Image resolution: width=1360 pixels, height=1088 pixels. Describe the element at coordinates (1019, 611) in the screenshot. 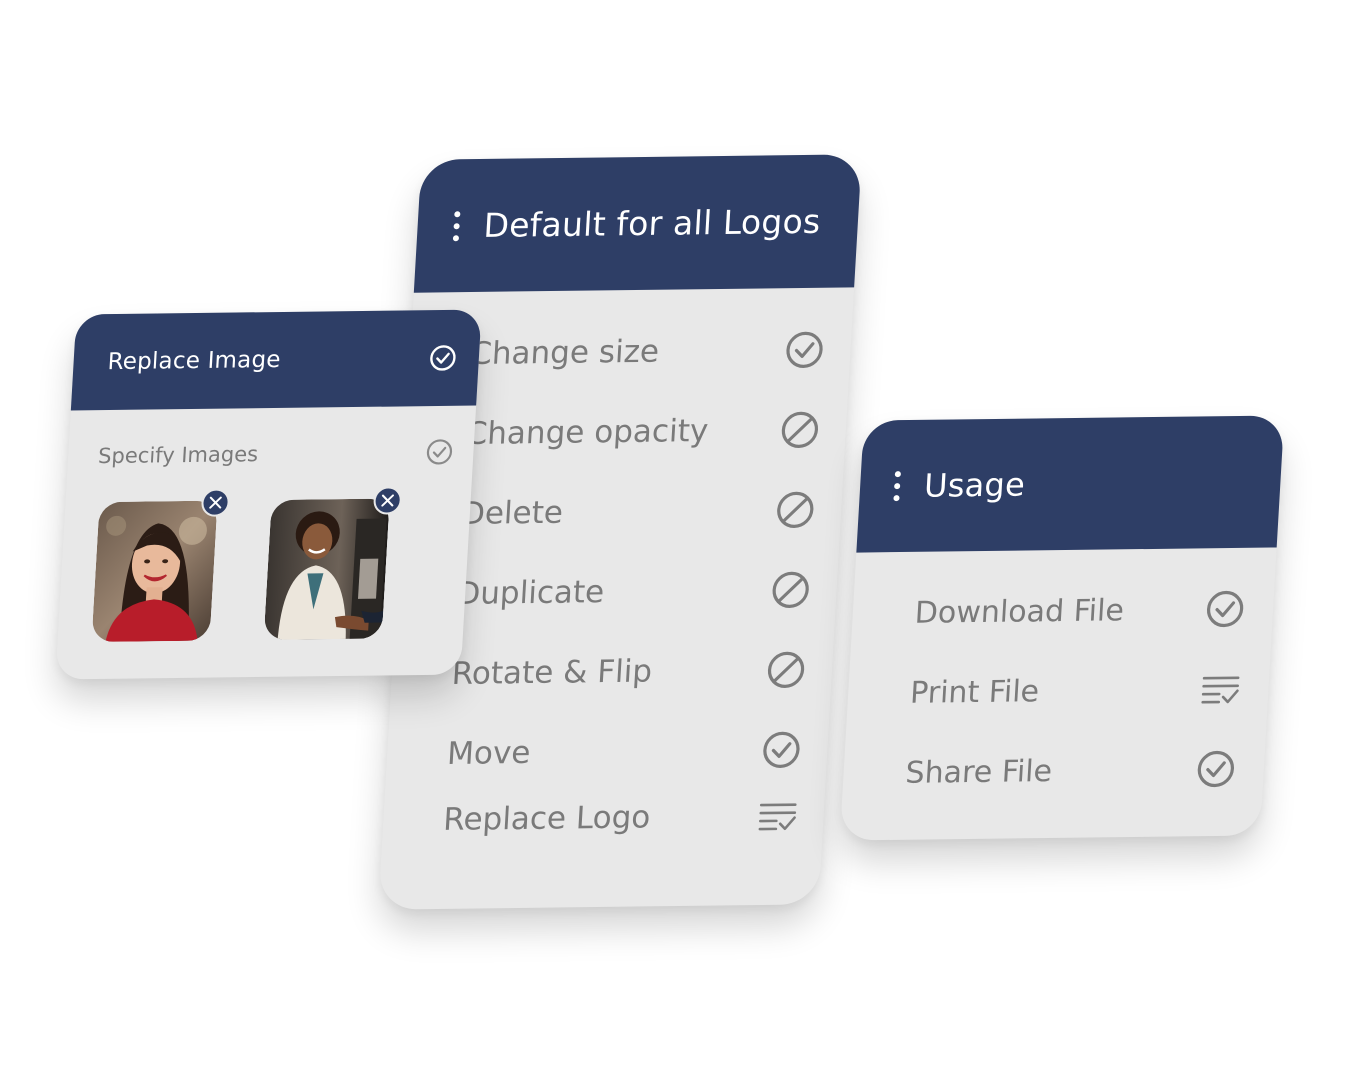

I see `option-label: Download File` at that location.